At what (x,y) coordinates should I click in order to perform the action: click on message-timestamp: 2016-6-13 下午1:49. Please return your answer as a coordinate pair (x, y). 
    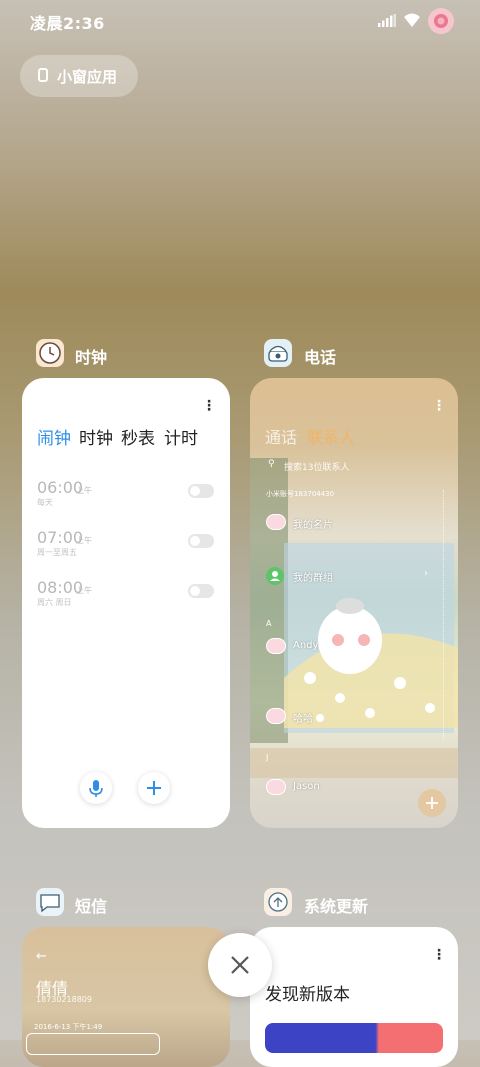
    Looking at the image, I should click on (68, 1027).